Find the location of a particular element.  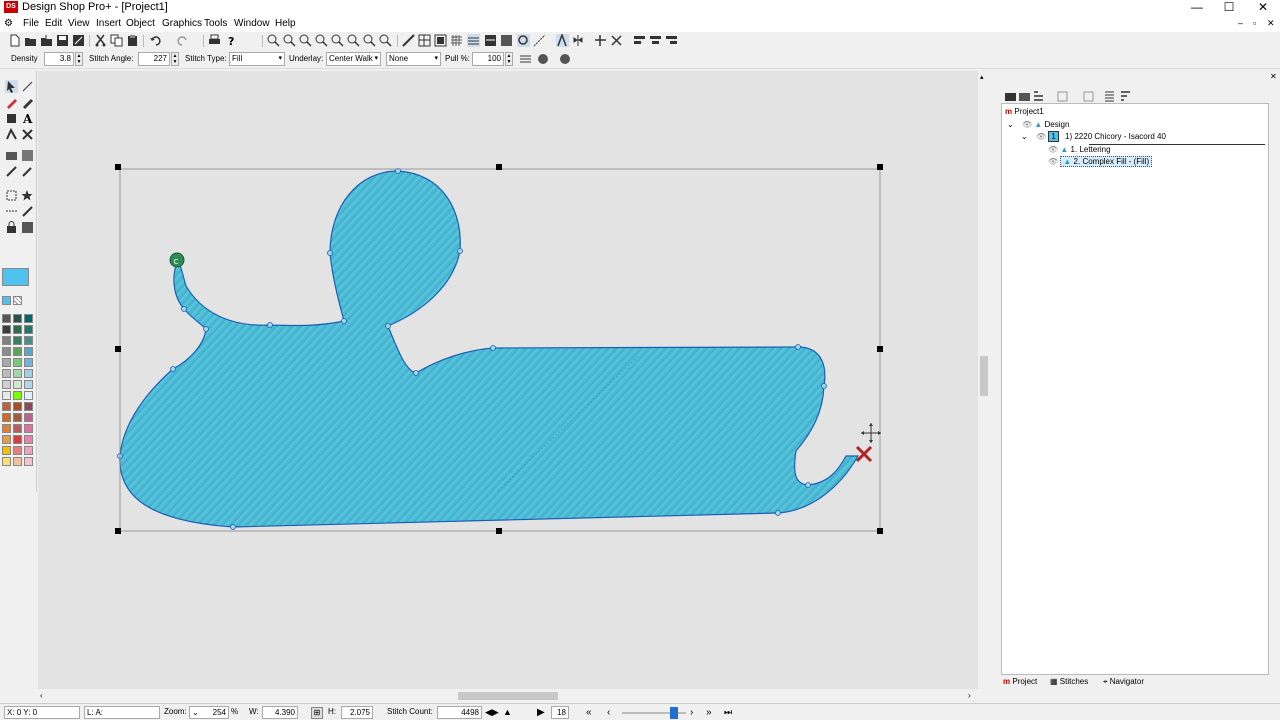

select-tool-icon is located at coordinates (11, 86).